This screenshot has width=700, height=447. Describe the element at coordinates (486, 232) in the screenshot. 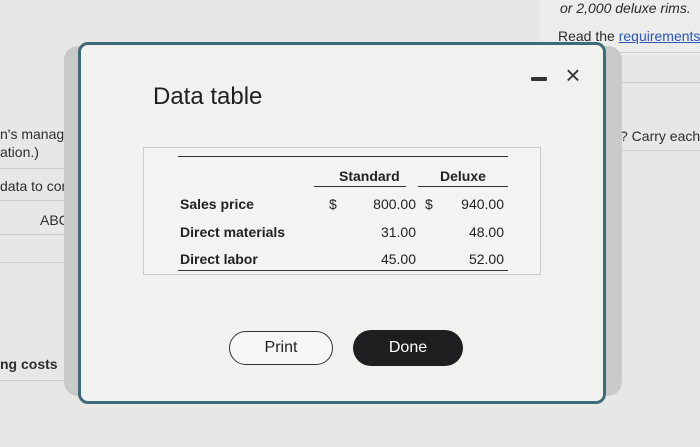

I see `cell-deluxe-direct-materials: 48.00` at that location.